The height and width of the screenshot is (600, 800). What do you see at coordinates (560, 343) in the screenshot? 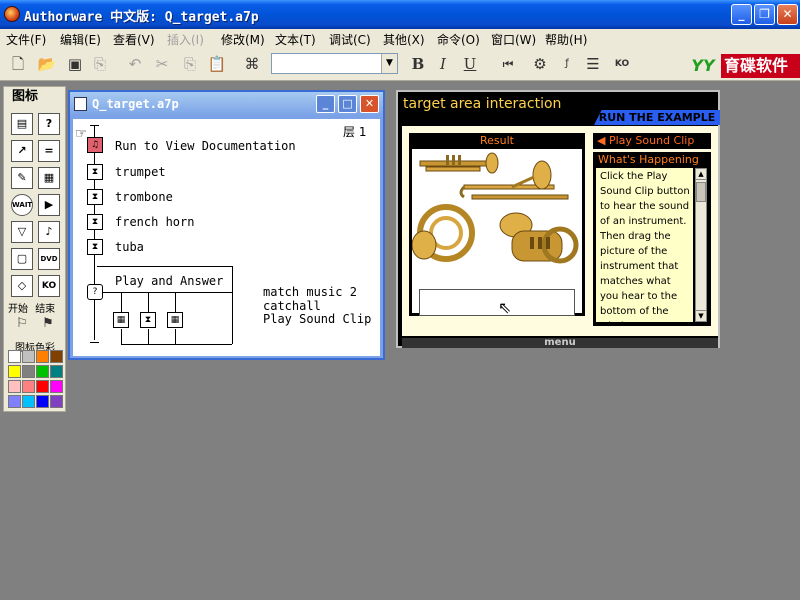
I see `presentation-menu-button: menu` at bounding box center [560, 343].